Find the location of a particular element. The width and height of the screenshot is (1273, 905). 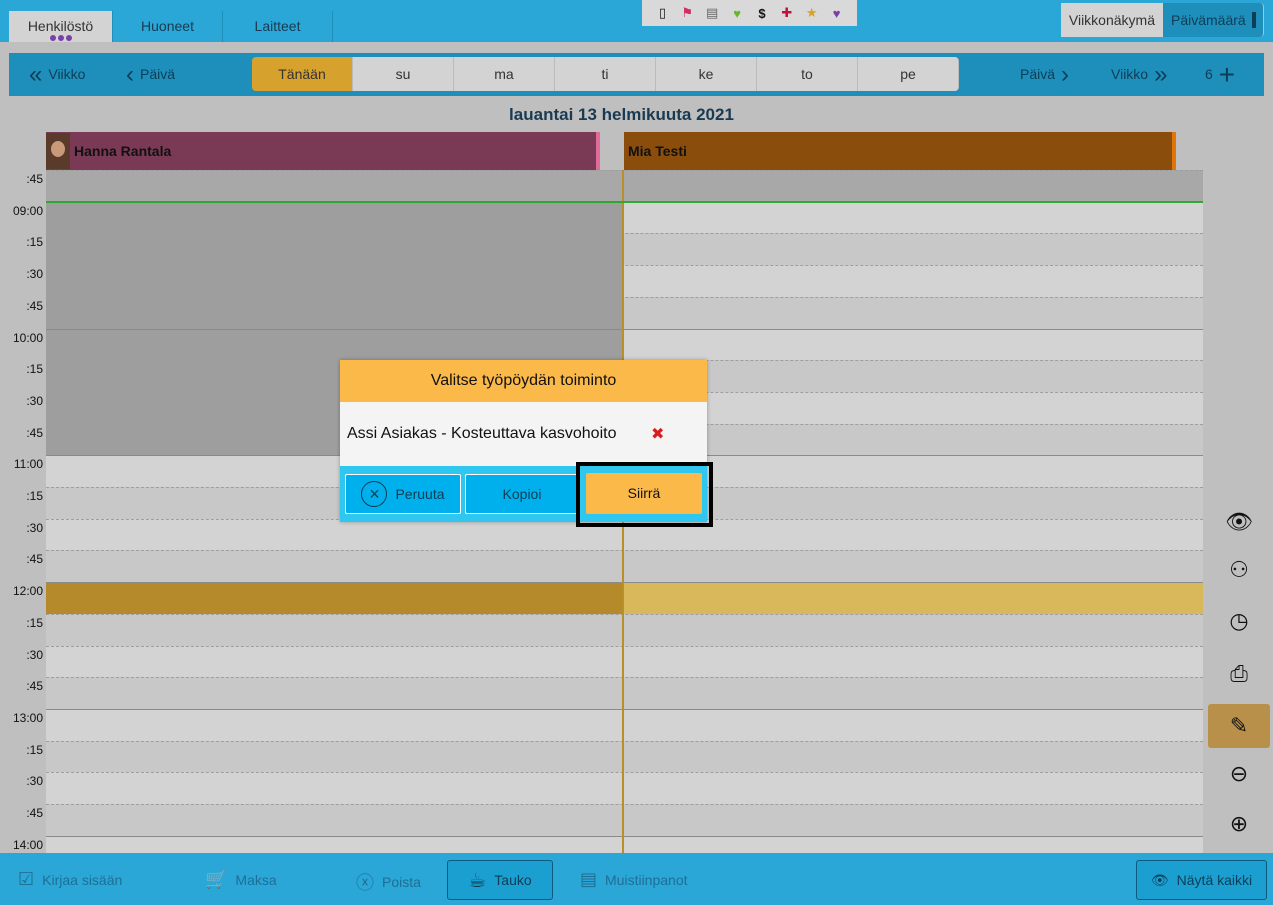

chevron-left-icon: ‹ is located at coordinates (130, 74).